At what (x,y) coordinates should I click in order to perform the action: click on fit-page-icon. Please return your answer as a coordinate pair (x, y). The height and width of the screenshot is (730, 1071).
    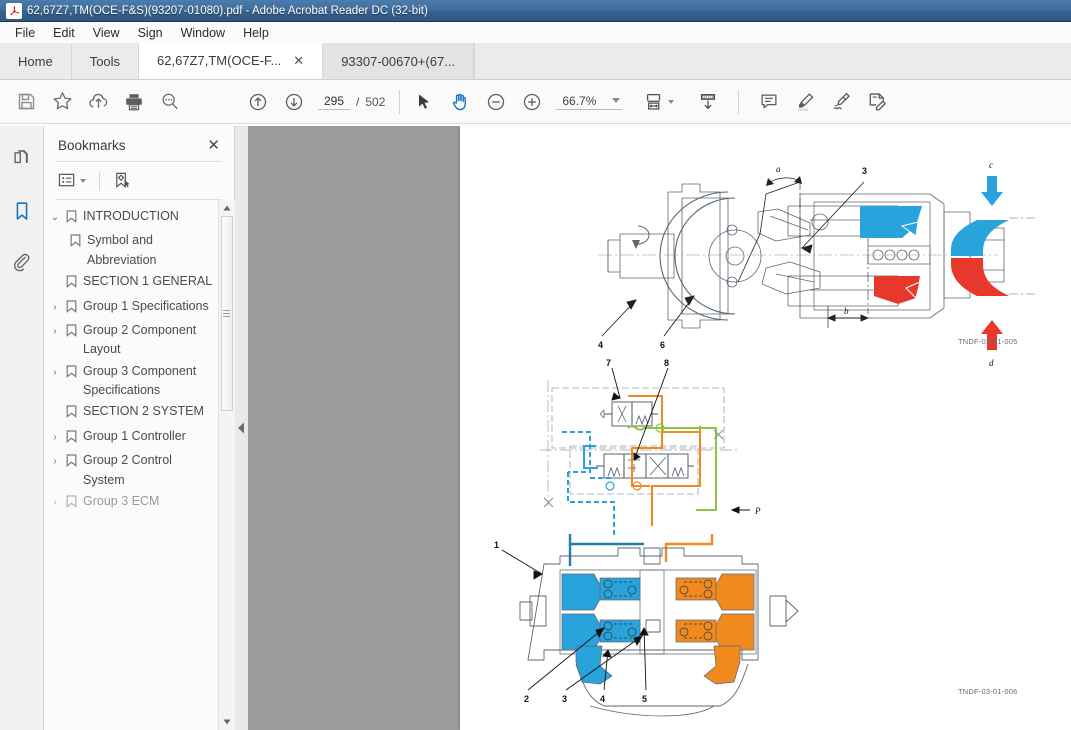
    Looking at the image, I should click on (654, 102).